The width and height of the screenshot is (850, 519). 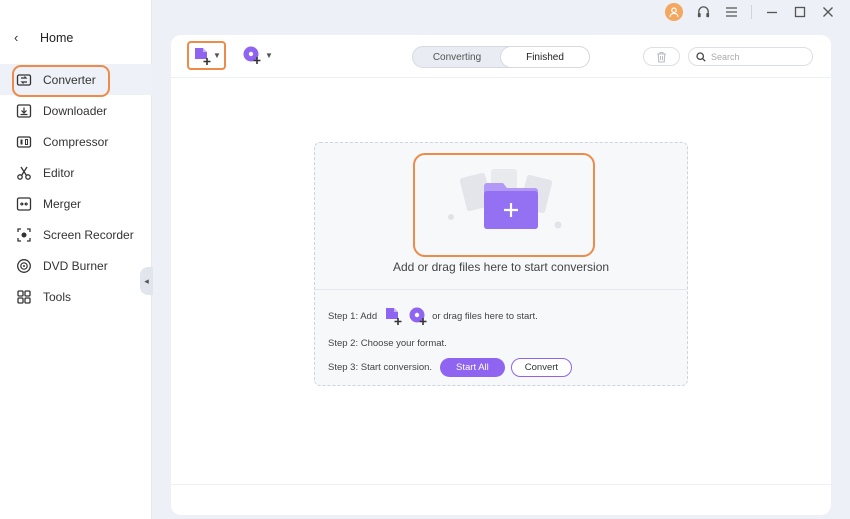 I want to click on screen-record-icon, so click(x=24, y=234).